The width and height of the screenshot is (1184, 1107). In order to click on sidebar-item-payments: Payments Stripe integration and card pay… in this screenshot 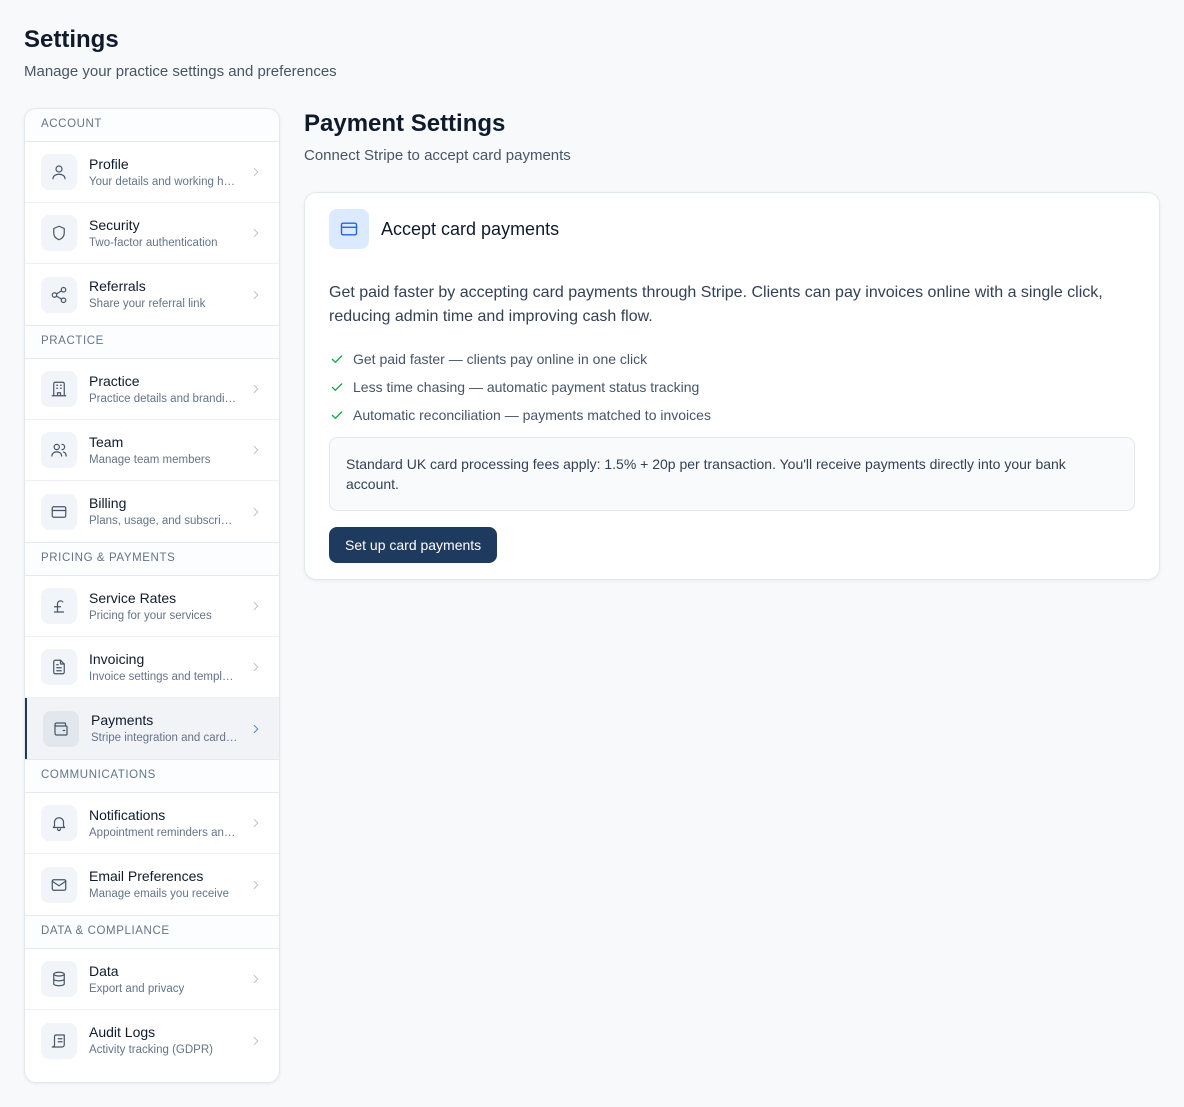, I will do `click(152, 728)`.